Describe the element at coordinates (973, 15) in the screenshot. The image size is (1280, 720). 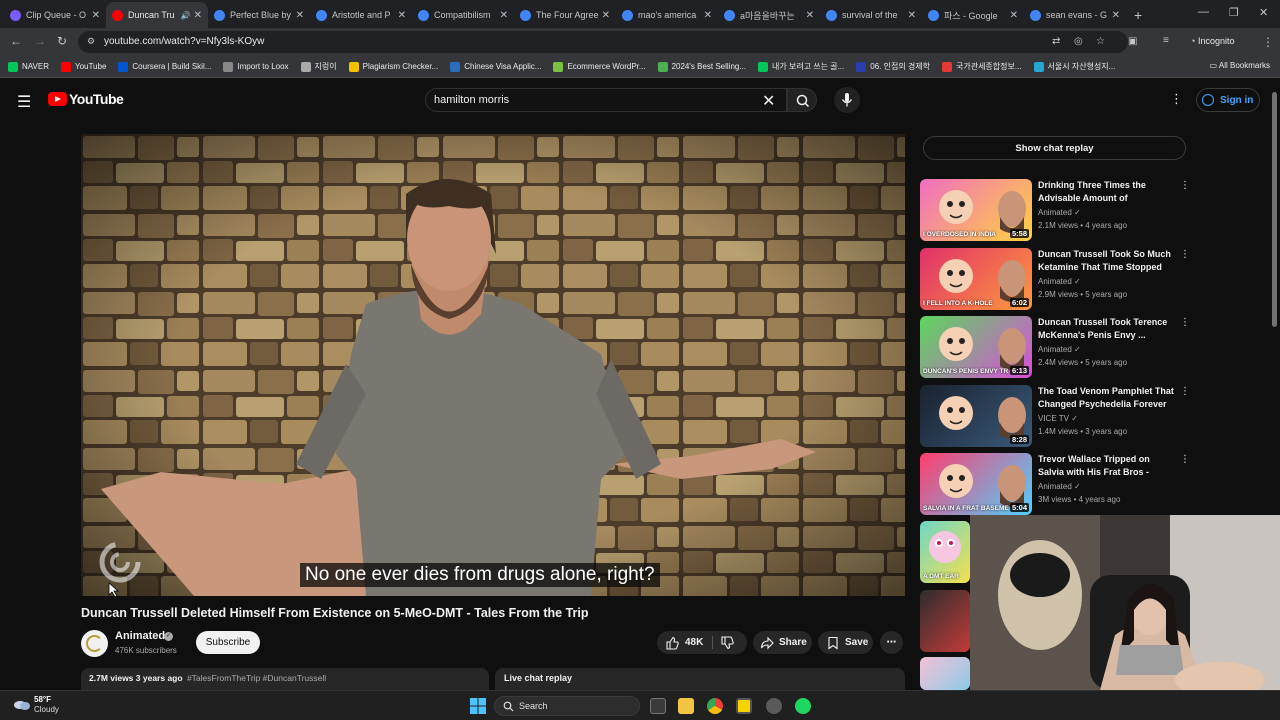
I see `browser-tab: 파스 - Google ✕` at that location.